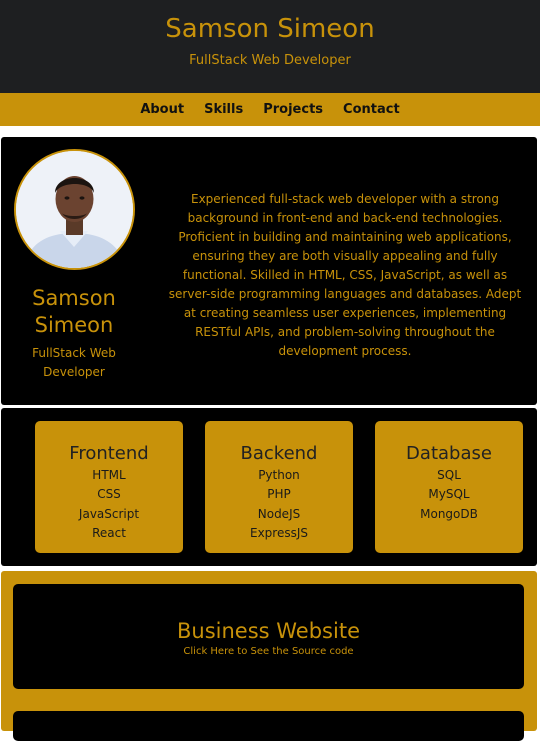 Image resolution: width=540 pixels, height=741 pixels. I want to click on skill-card-title: Backend, so click(279, 453).